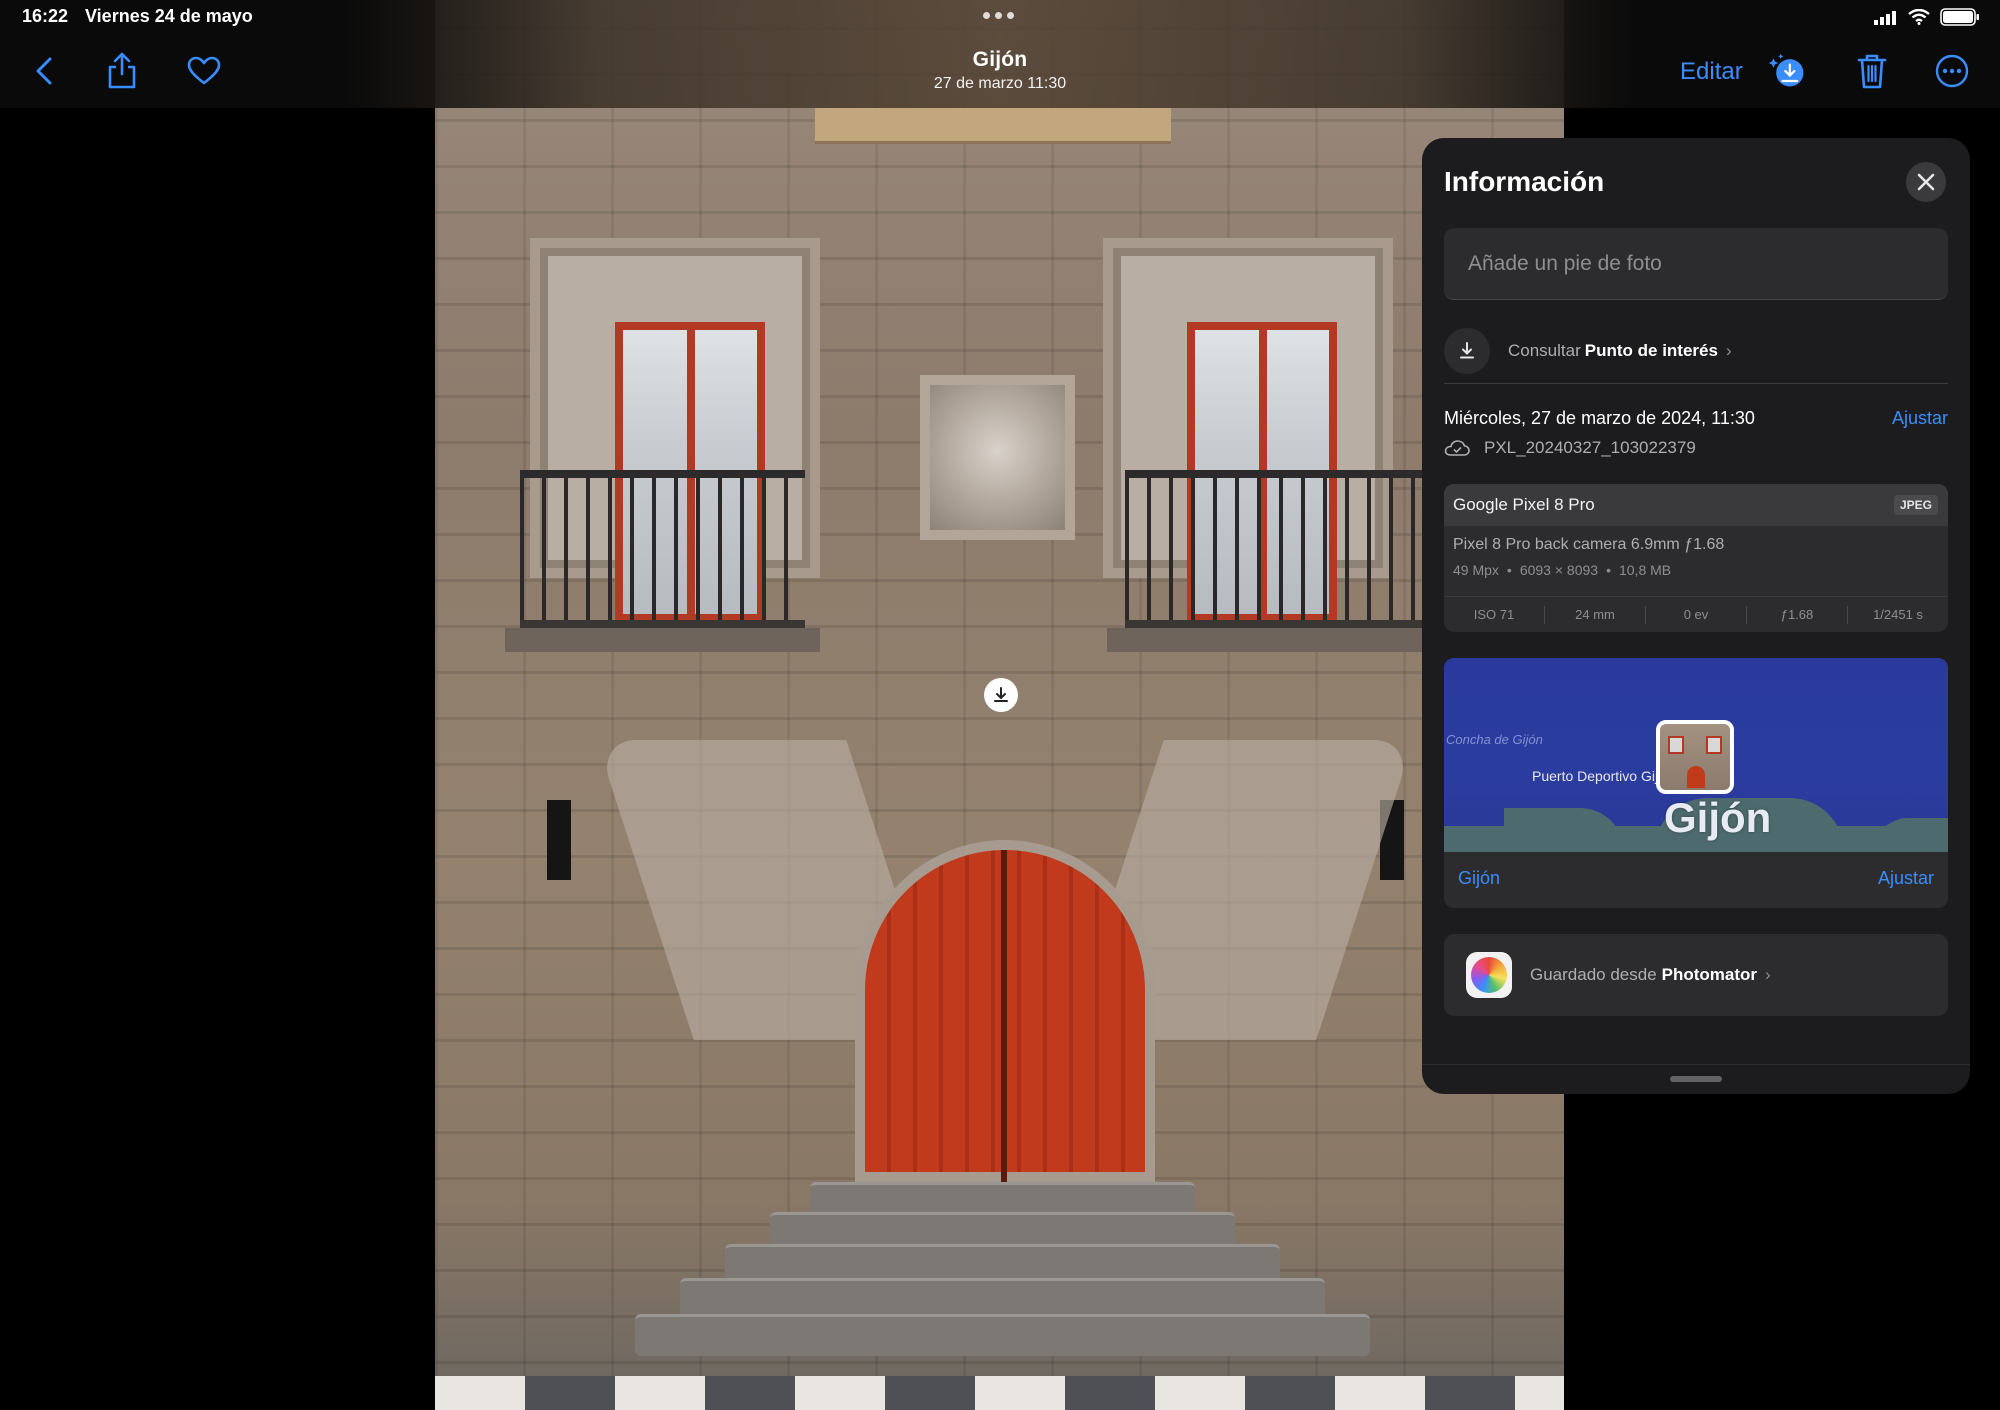 The height and width of the screenshot is (1410, 2000). Describe the element at coordinates (559, 840) in the screenshot. I see `photo-window-slit` at that location.